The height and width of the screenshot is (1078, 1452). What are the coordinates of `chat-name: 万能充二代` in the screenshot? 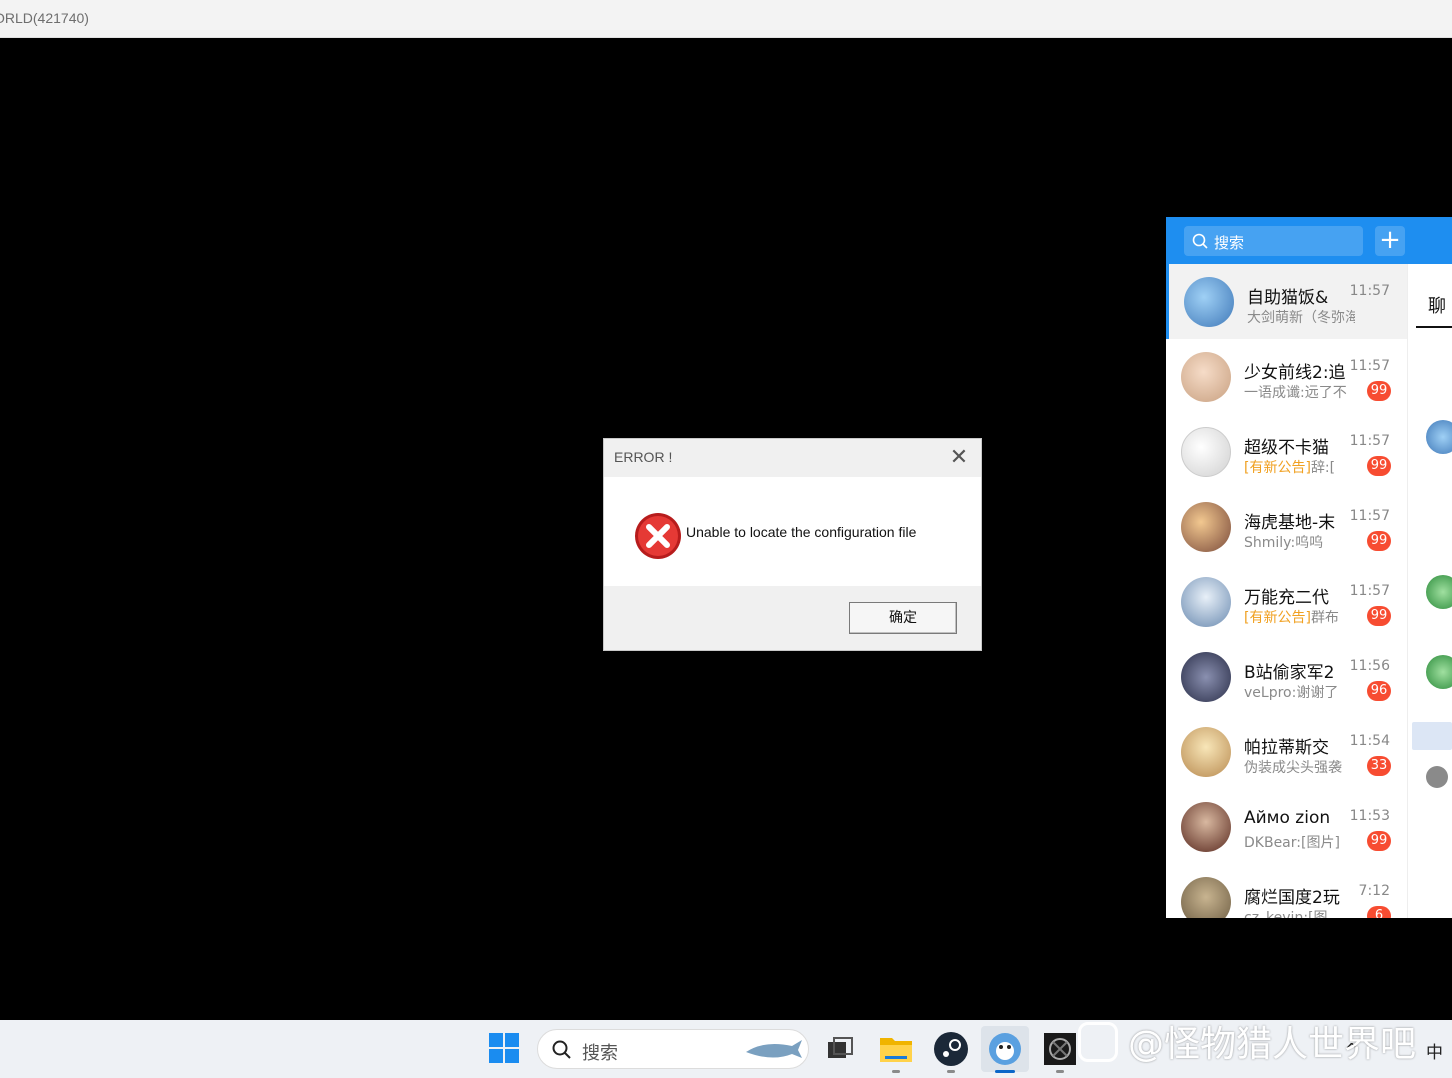 It's located at (1286, 598).